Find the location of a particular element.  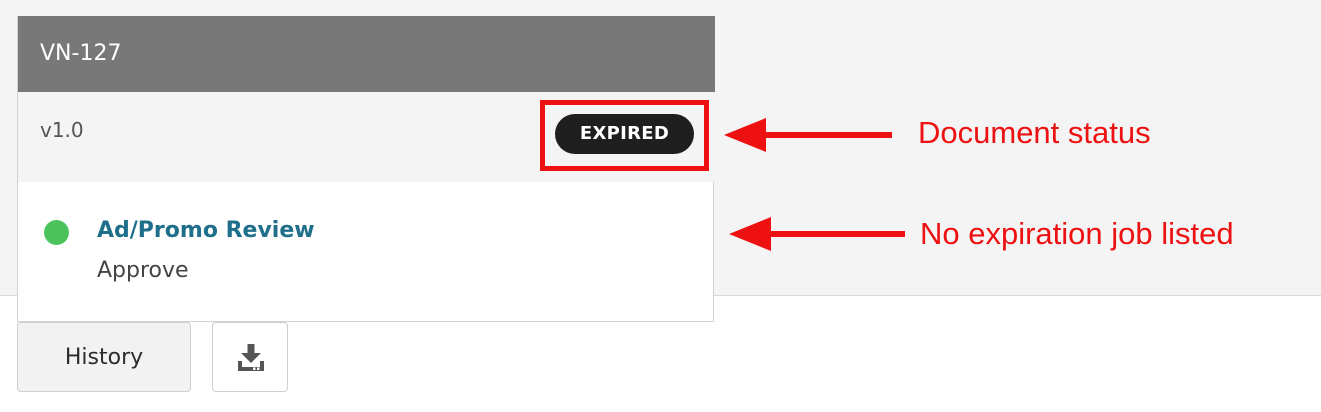

workflow-status-dot is located at coordinates (56, 232).